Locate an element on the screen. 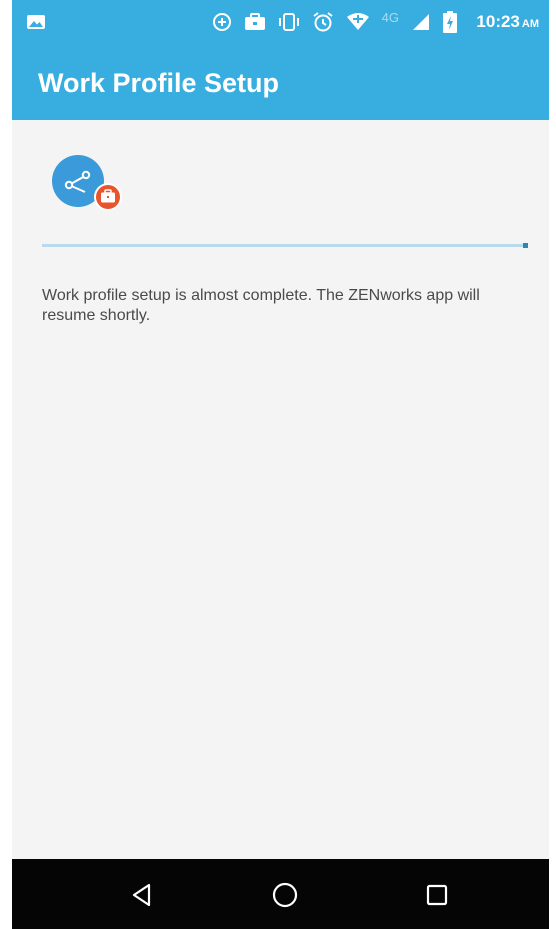 Image resolution: width=556 pixels, height=929 pixels. setup-progress-fill is located at coordinates (283, 245).